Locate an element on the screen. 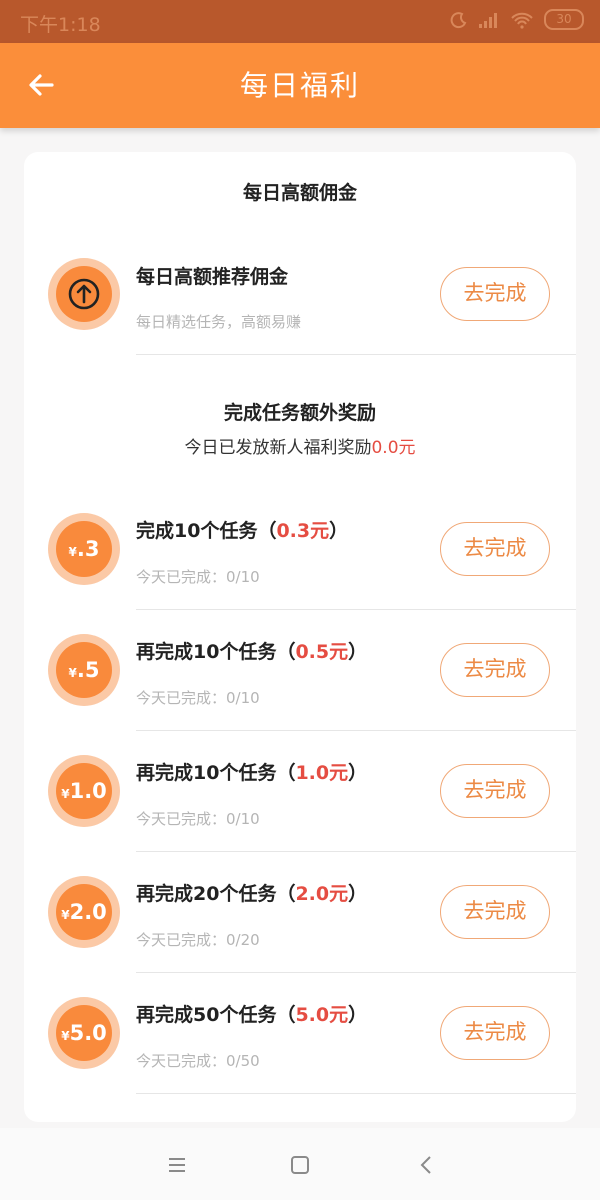 The height and width of the screenshot is (1200, 600). reward-badge-inner: ¥5.0 is located at coordinates (84, 1033).